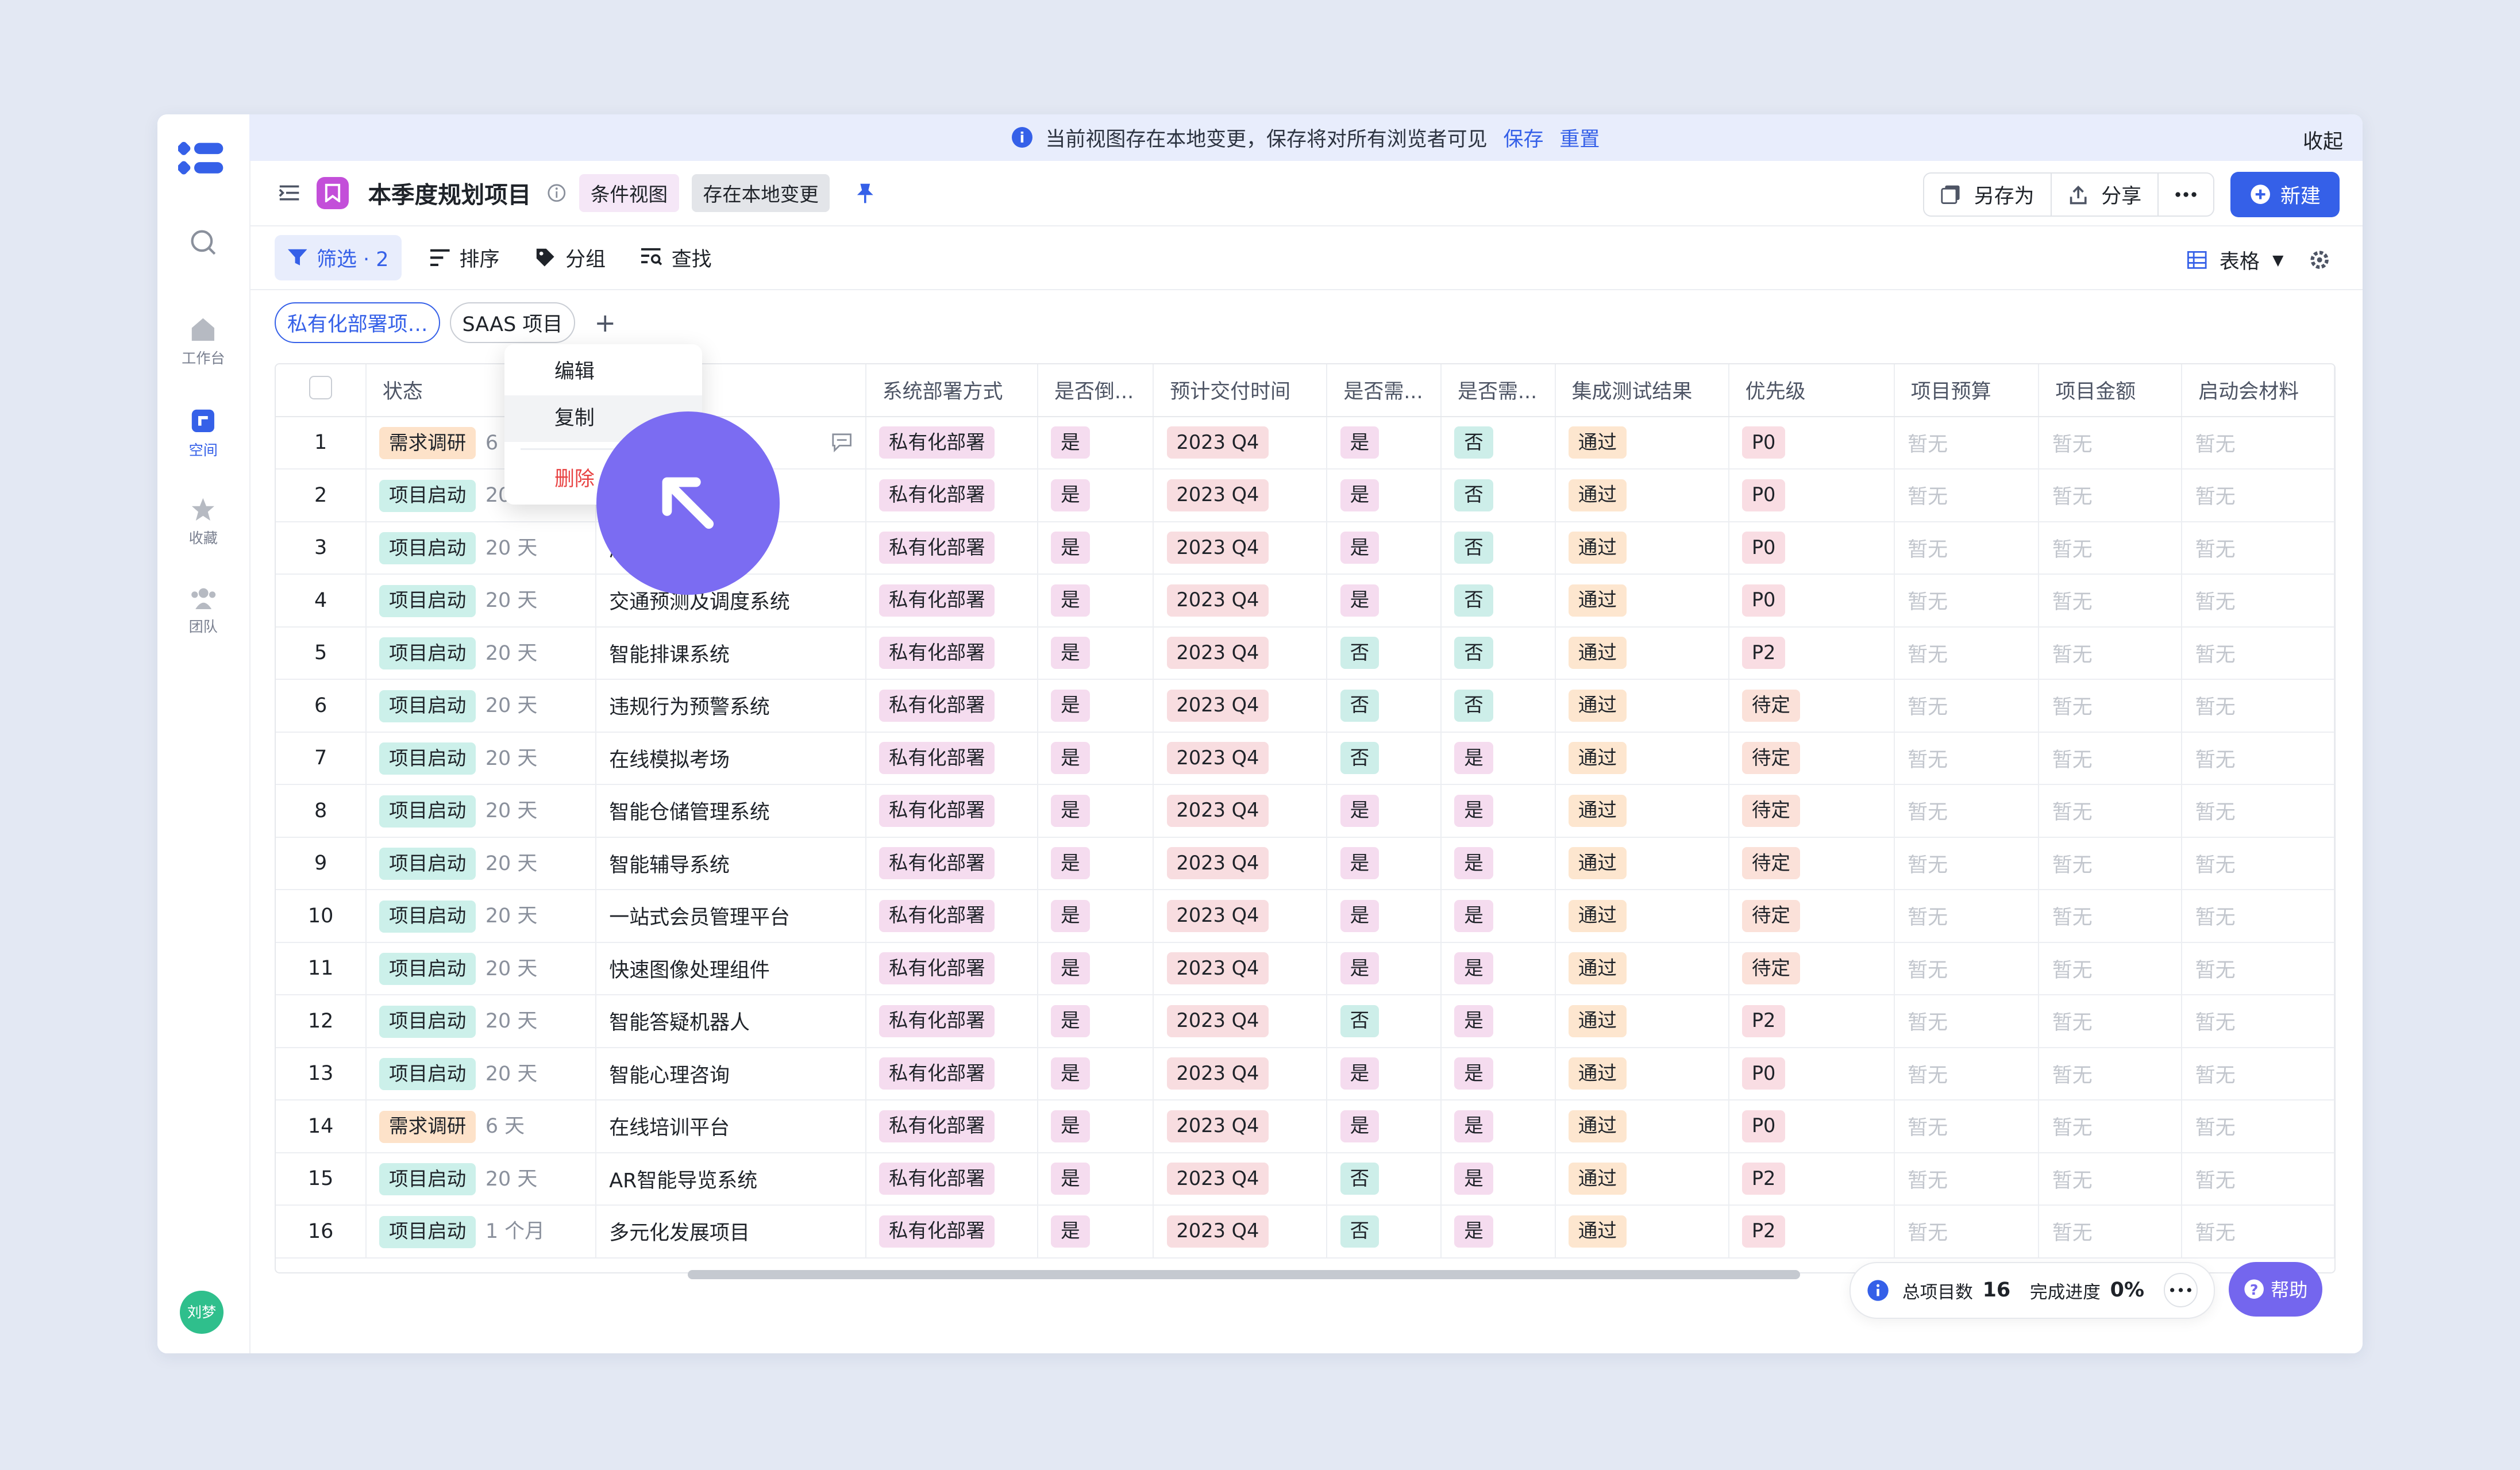 This screenshot has height=1470, width=2520. I want to click on table-row: 14 需求调研 6 天 在线培训平台 私有化部署 是 2023 Q4 是 是 通过 P0 暂无 暂无 暂无, so click(1305, 1126).